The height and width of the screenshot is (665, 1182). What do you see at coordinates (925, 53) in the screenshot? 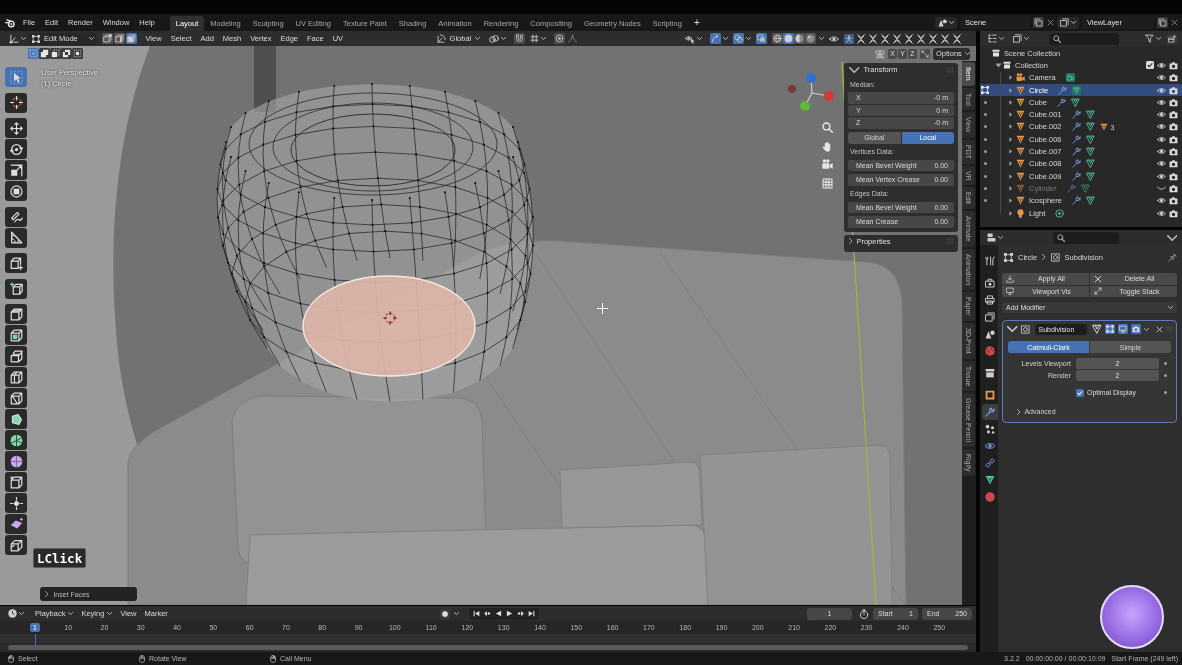
I see `merge-arrows-icon` at bounding box center [925, 53].